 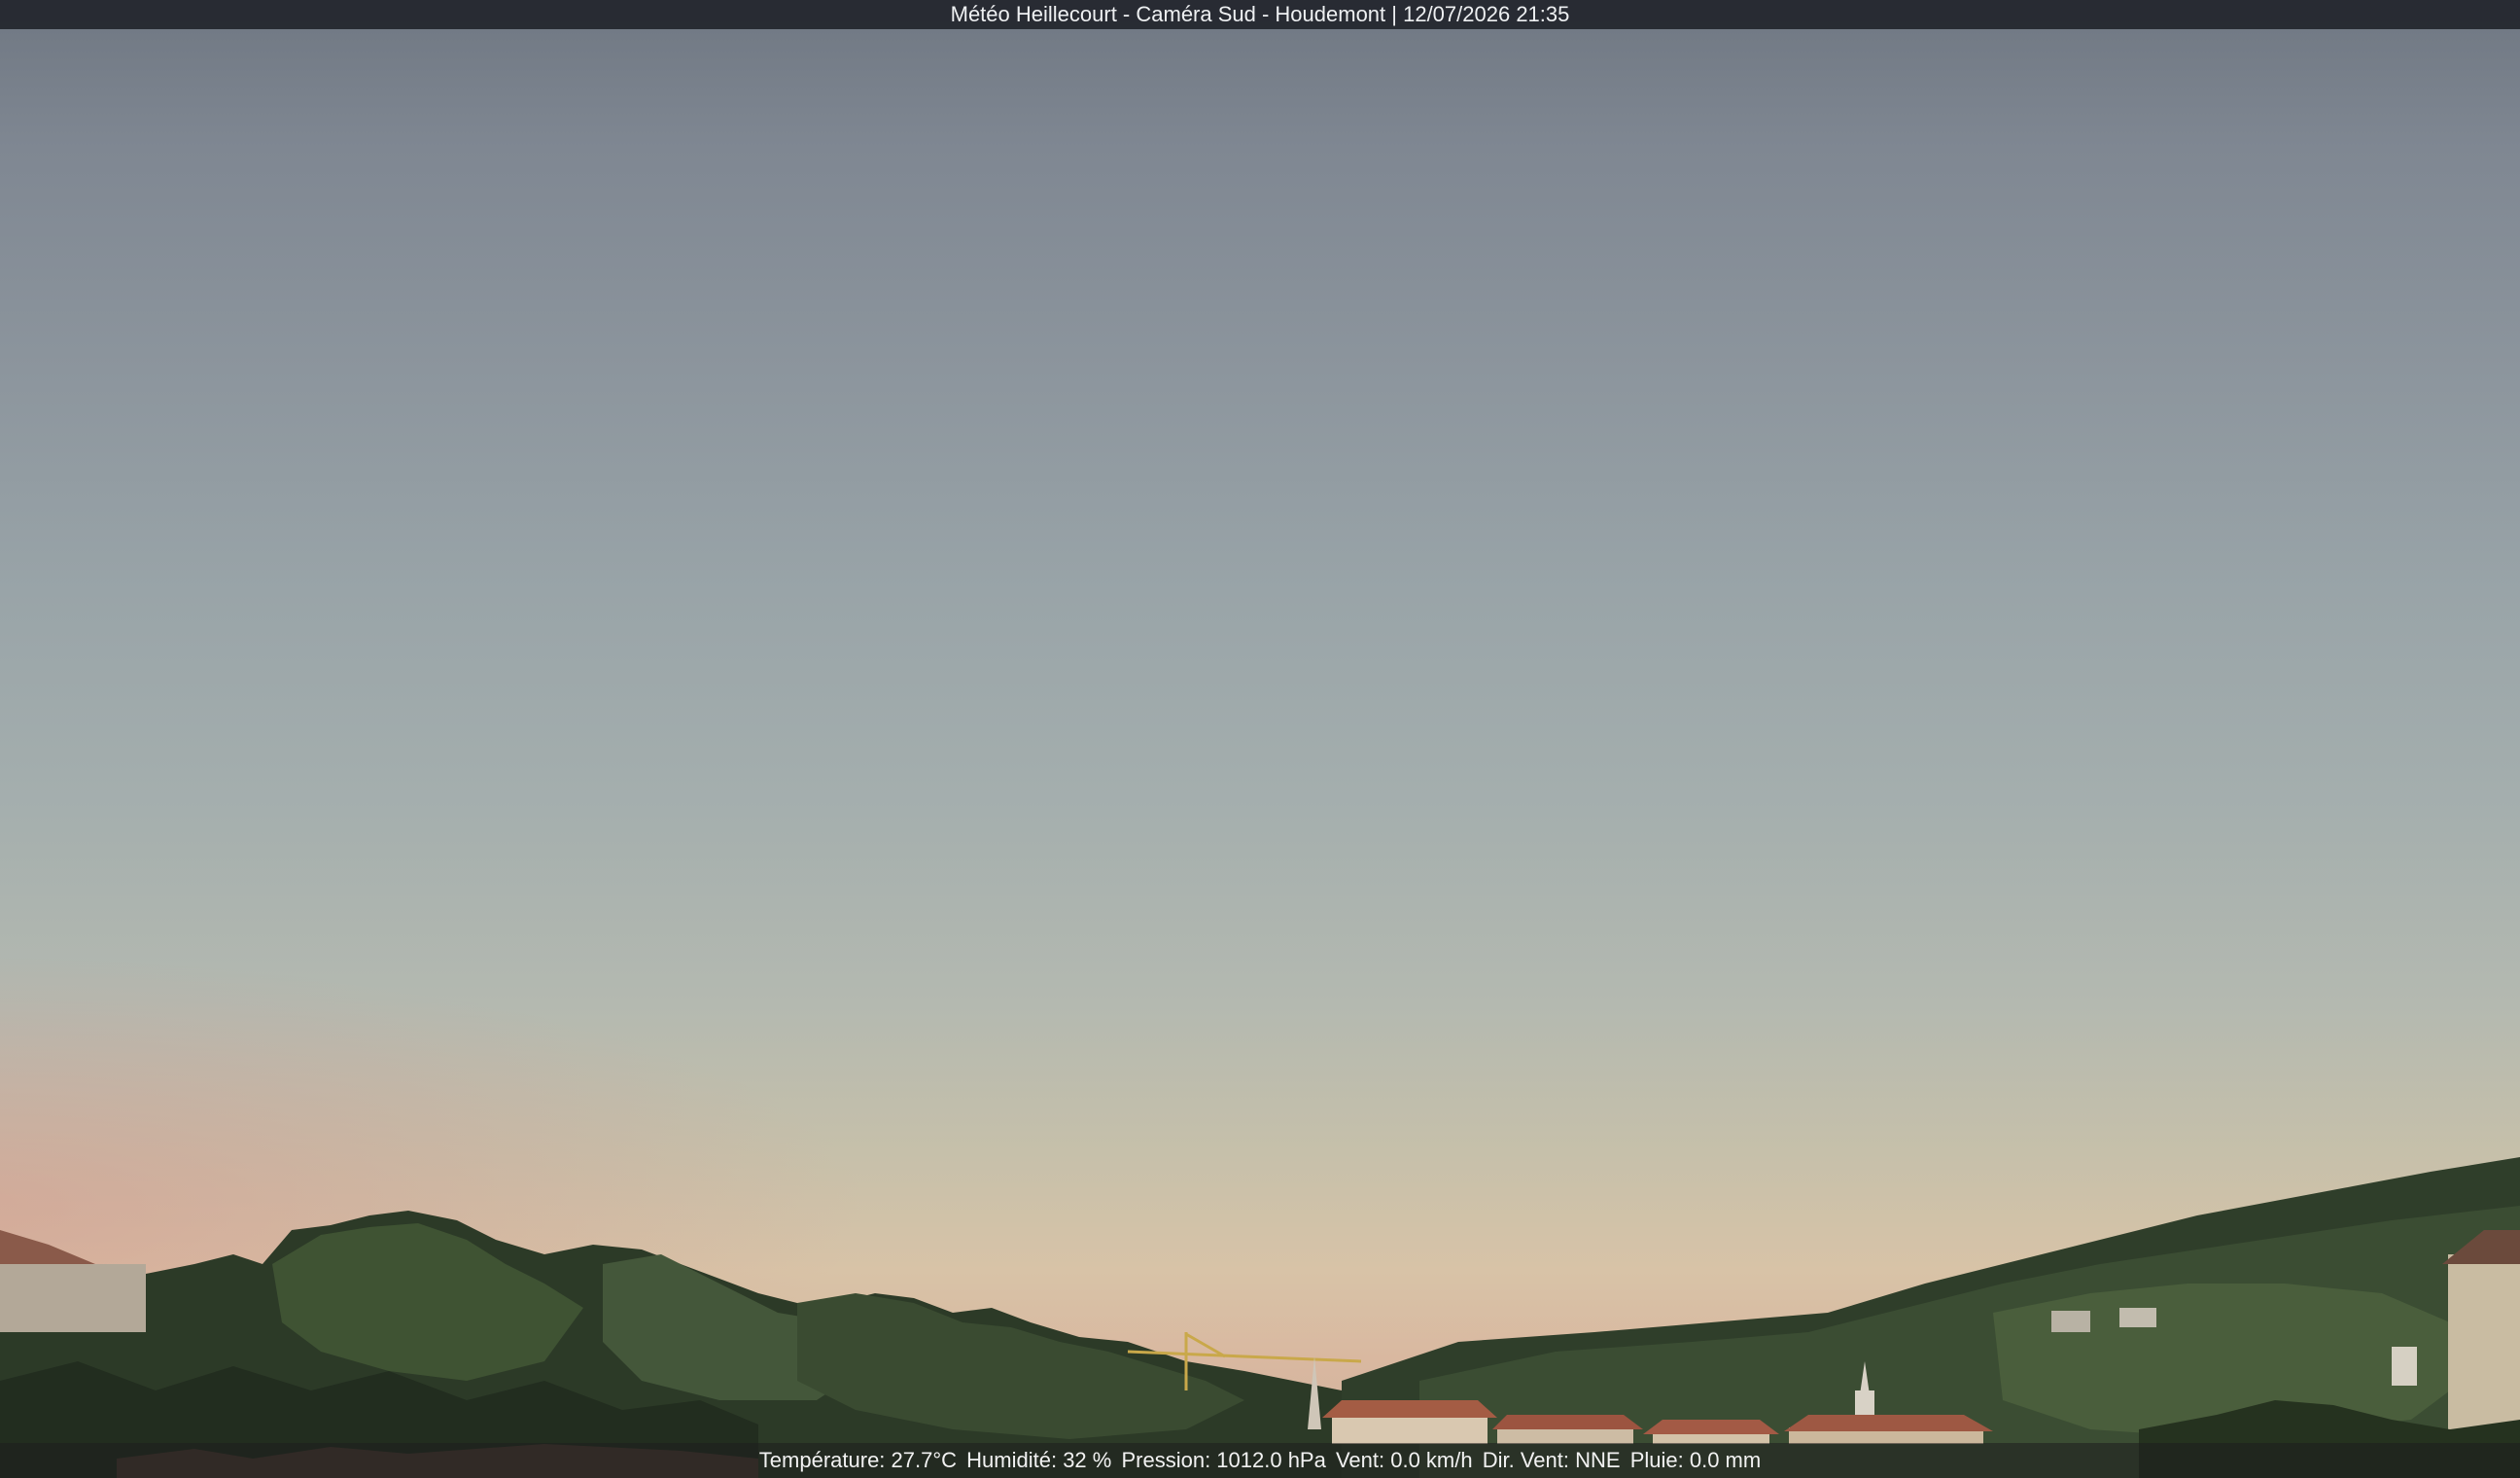 I want to click on temperature-reading: Température: 27.7°C, so click(x=858, y=1460).